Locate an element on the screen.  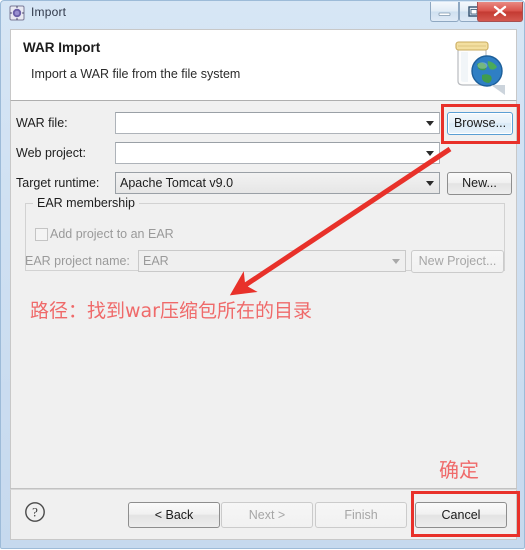
confirm-annotation-note: 确定 is located at coordinates (459, 470).